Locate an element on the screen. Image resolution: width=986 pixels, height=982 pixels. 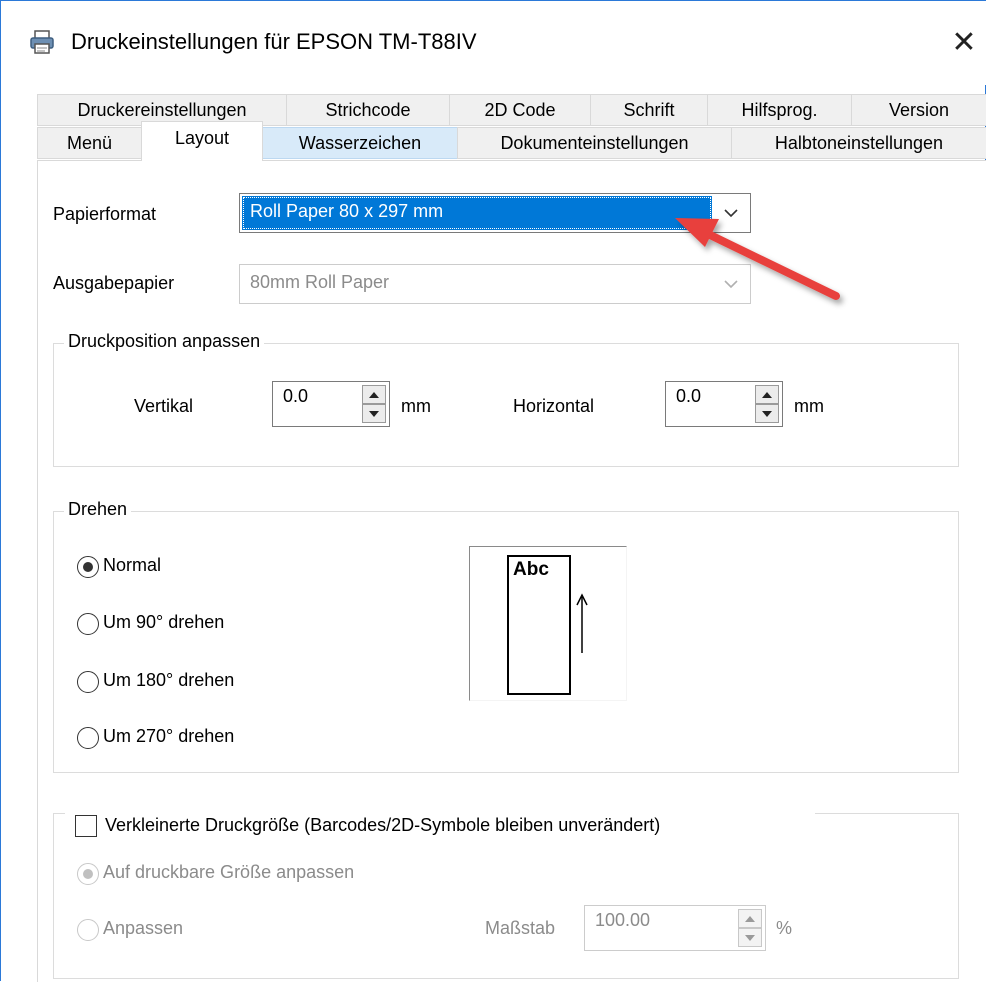
arrow-up-icon is located at coordinates (582, 623).